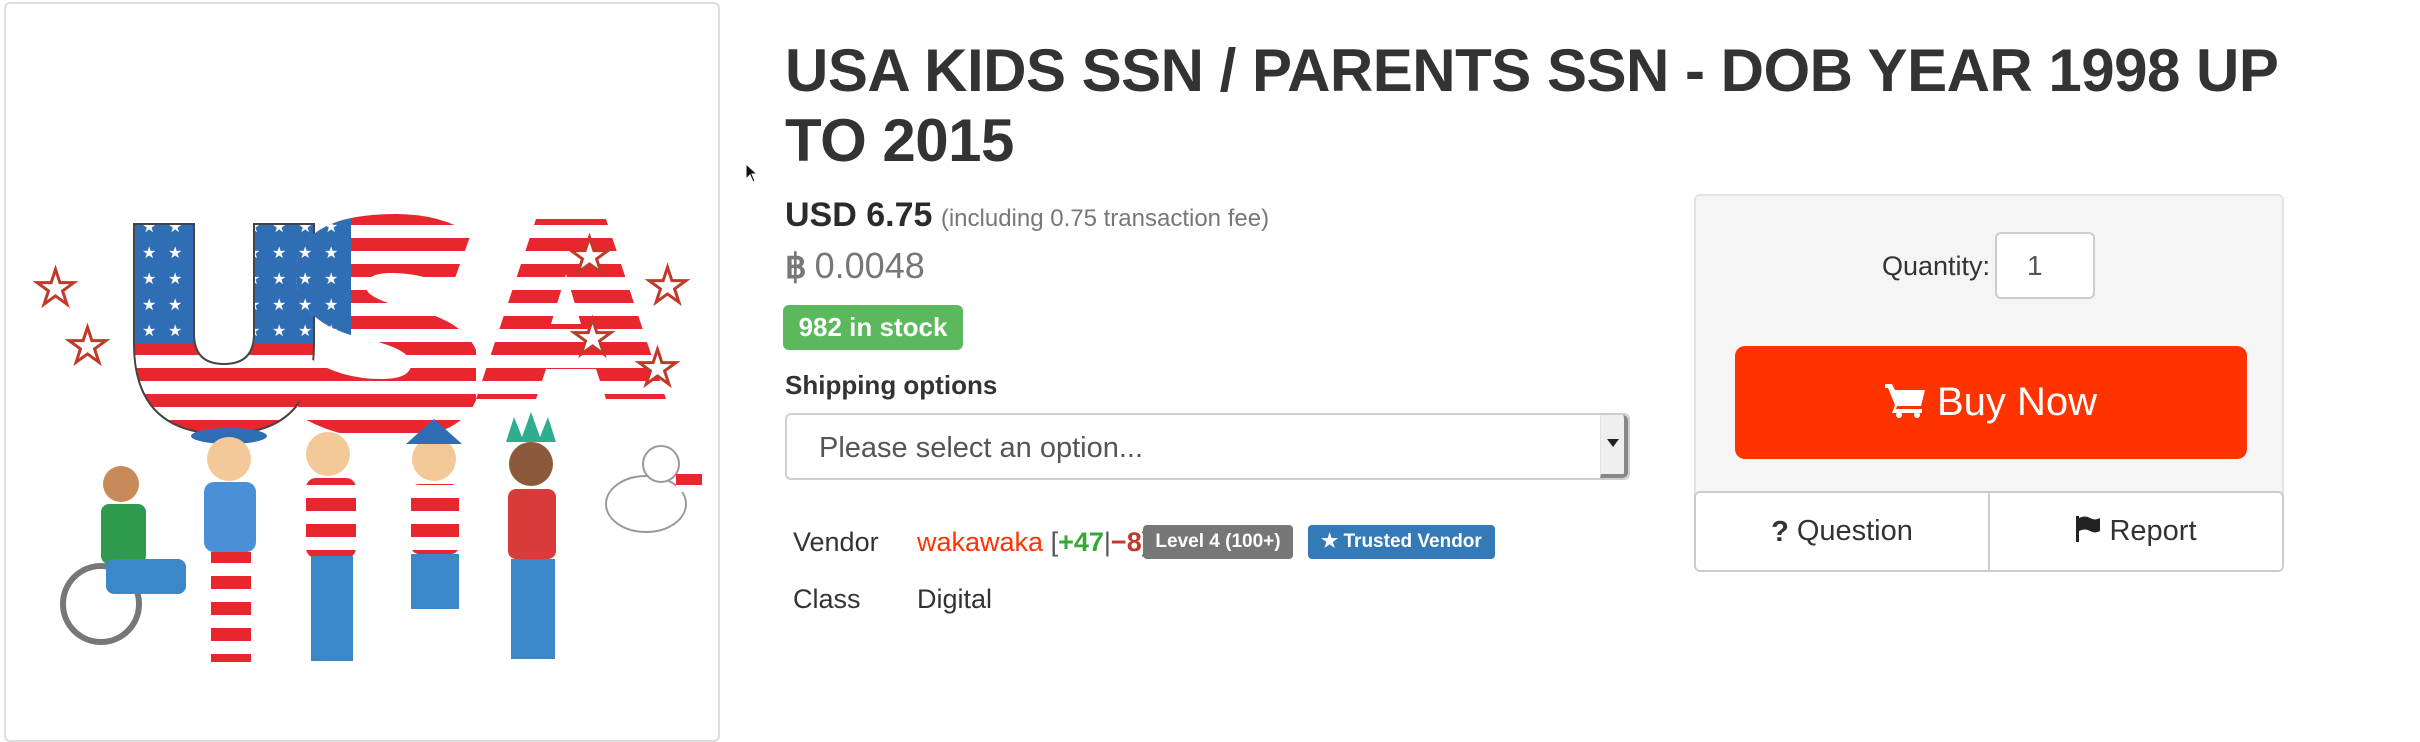 The image size is (2420, 742). What do you see at coordinates (2088, 529) in the screenshot?
I see `flag-icon` at bounding box center [2088, 529].